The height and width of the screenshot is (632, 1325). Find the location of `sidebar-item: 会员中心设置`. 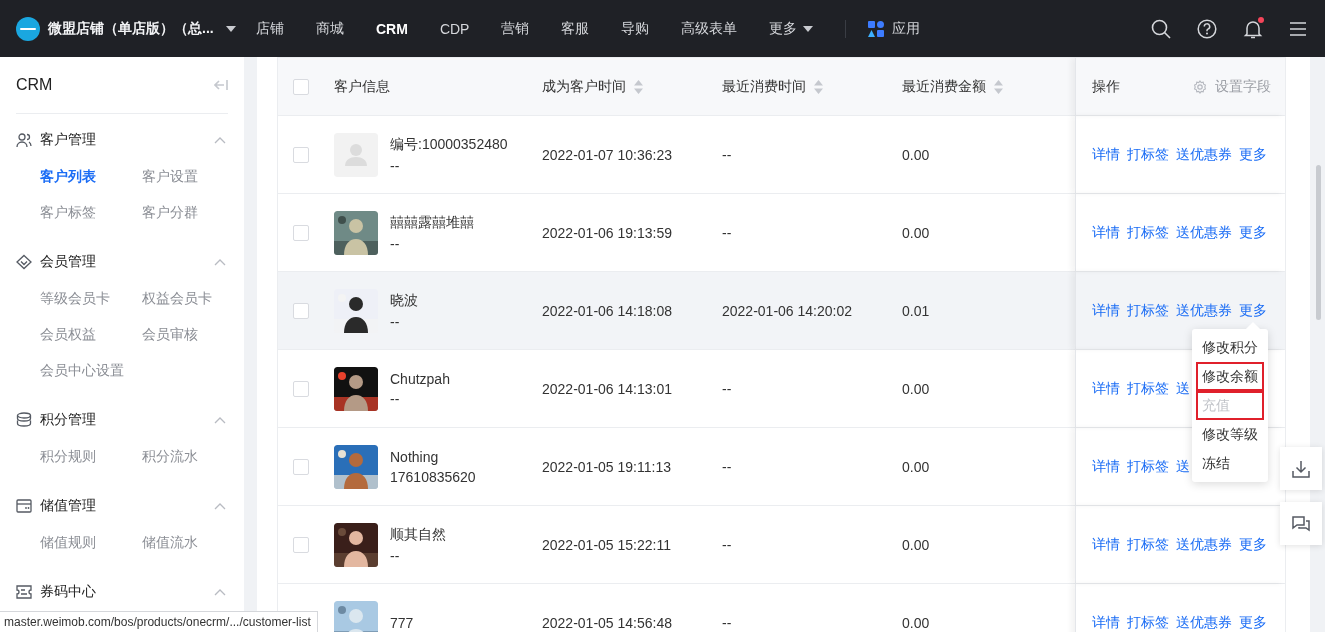

sidebar-item: 会员中心设置 is located at coordinates (91, 370).